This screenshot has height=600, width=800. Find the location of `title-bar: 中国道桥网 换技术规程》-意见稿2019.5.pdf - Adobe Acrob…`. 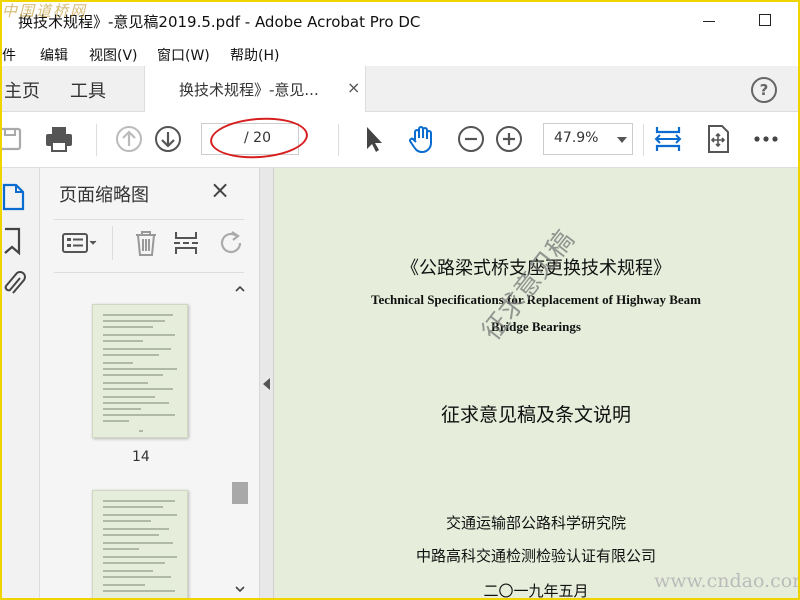

title-bar: 中国道桥网 换技术规程》-意见稿2019.5.pdf - Adobe Acrob… is located at coordinates (400, 21).